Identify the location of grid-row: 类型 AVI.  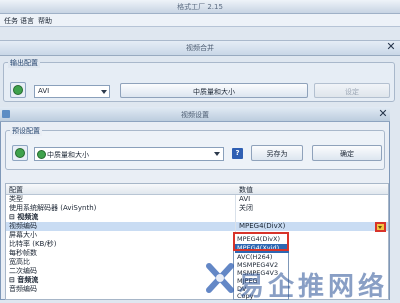
(197, 199).